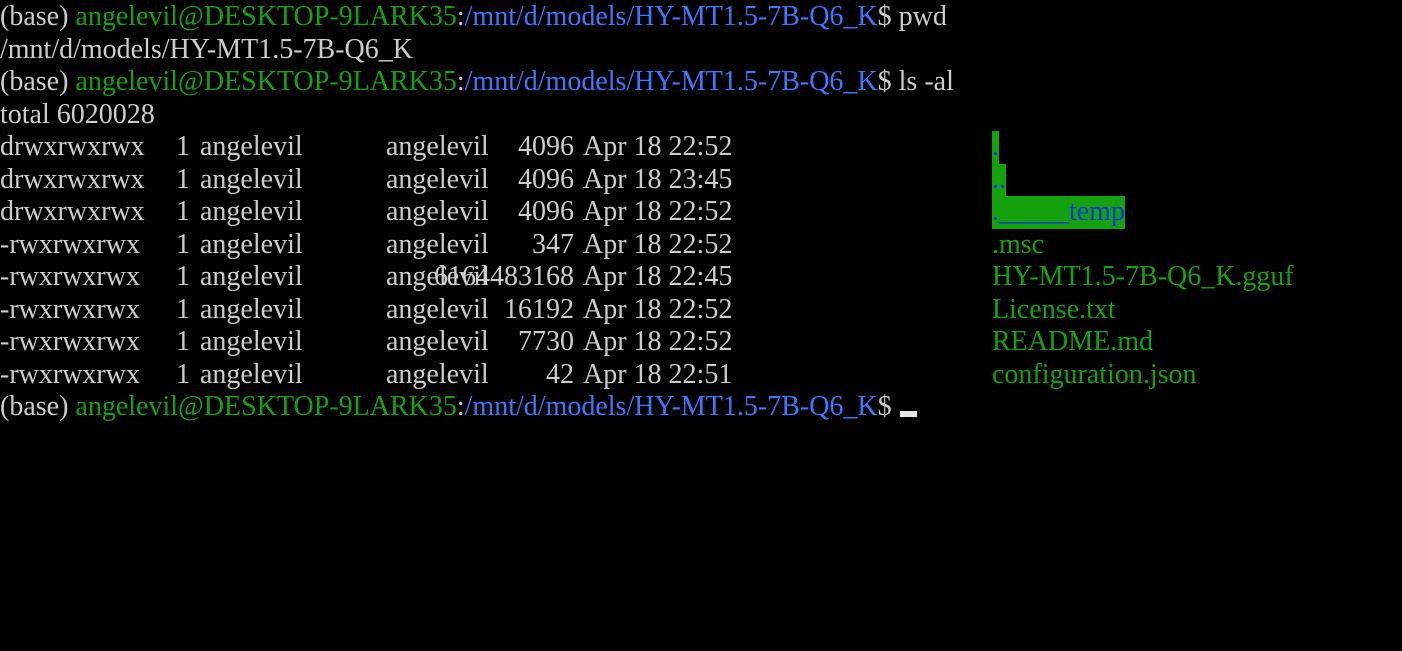 Image resolution: width=1402 pixels, height=651 pixels. What do you see at coordinates (504, 276) in the screenshot?
I see `ls-size: 6164483168` at bounding box center [504, 276].